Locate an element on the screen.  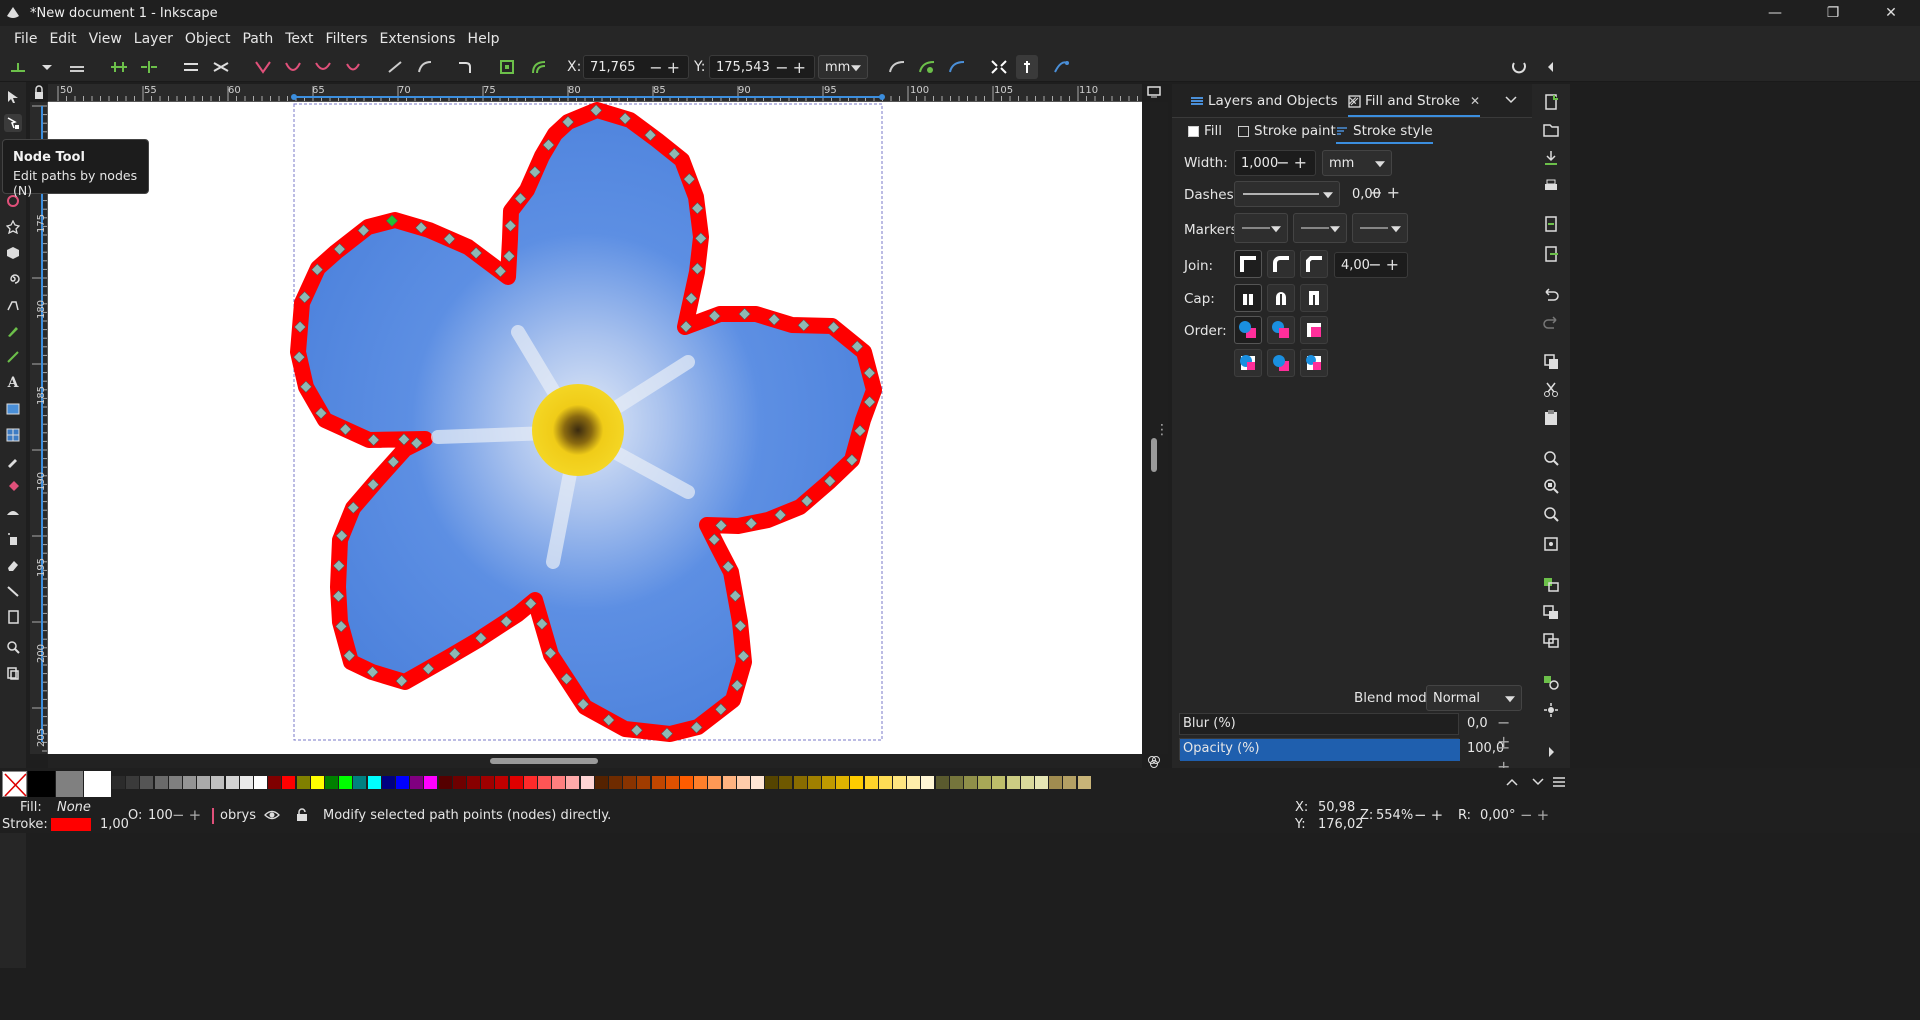
add-corners-icon is located at coordinates (465, 67).